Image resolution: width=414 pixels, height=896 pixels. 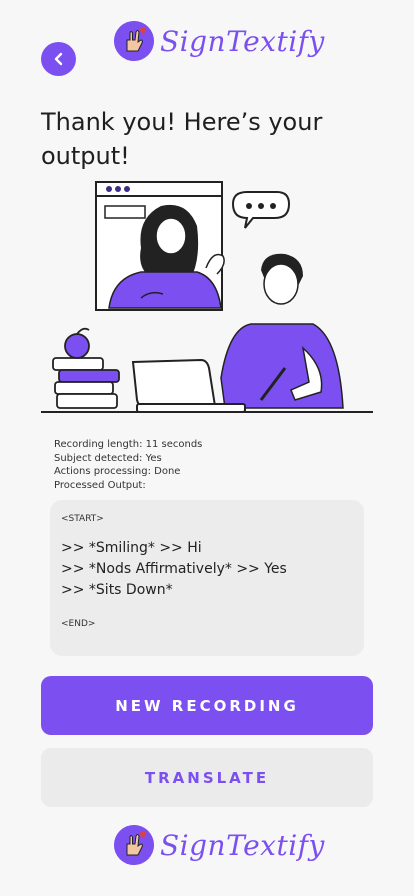 What do you see at coordinates (78, 624) in the screenshot?
I see `output-end-tag: <END>` at bounding box center [78, 624].